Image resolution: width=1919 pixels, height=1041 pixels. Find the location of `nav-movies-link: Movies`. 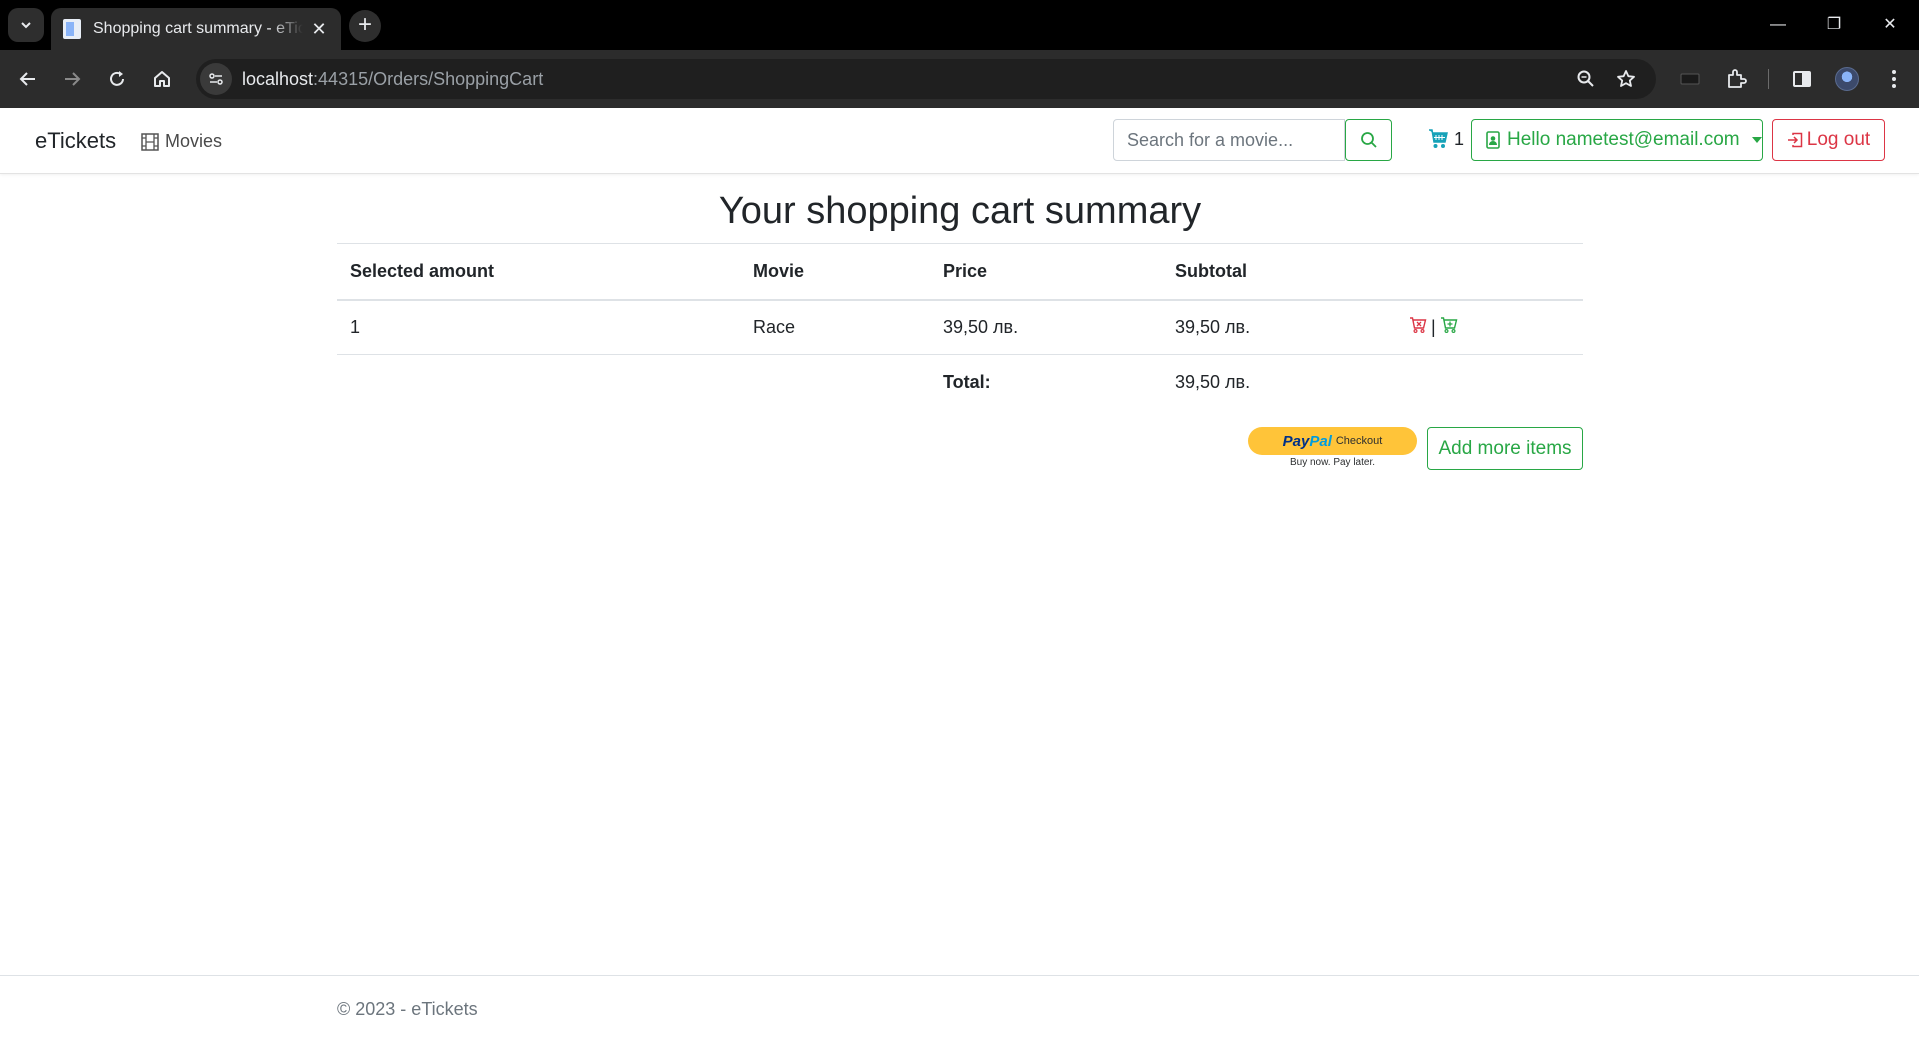

nav-movies-link: Movies is located at coordinates (181, 141).